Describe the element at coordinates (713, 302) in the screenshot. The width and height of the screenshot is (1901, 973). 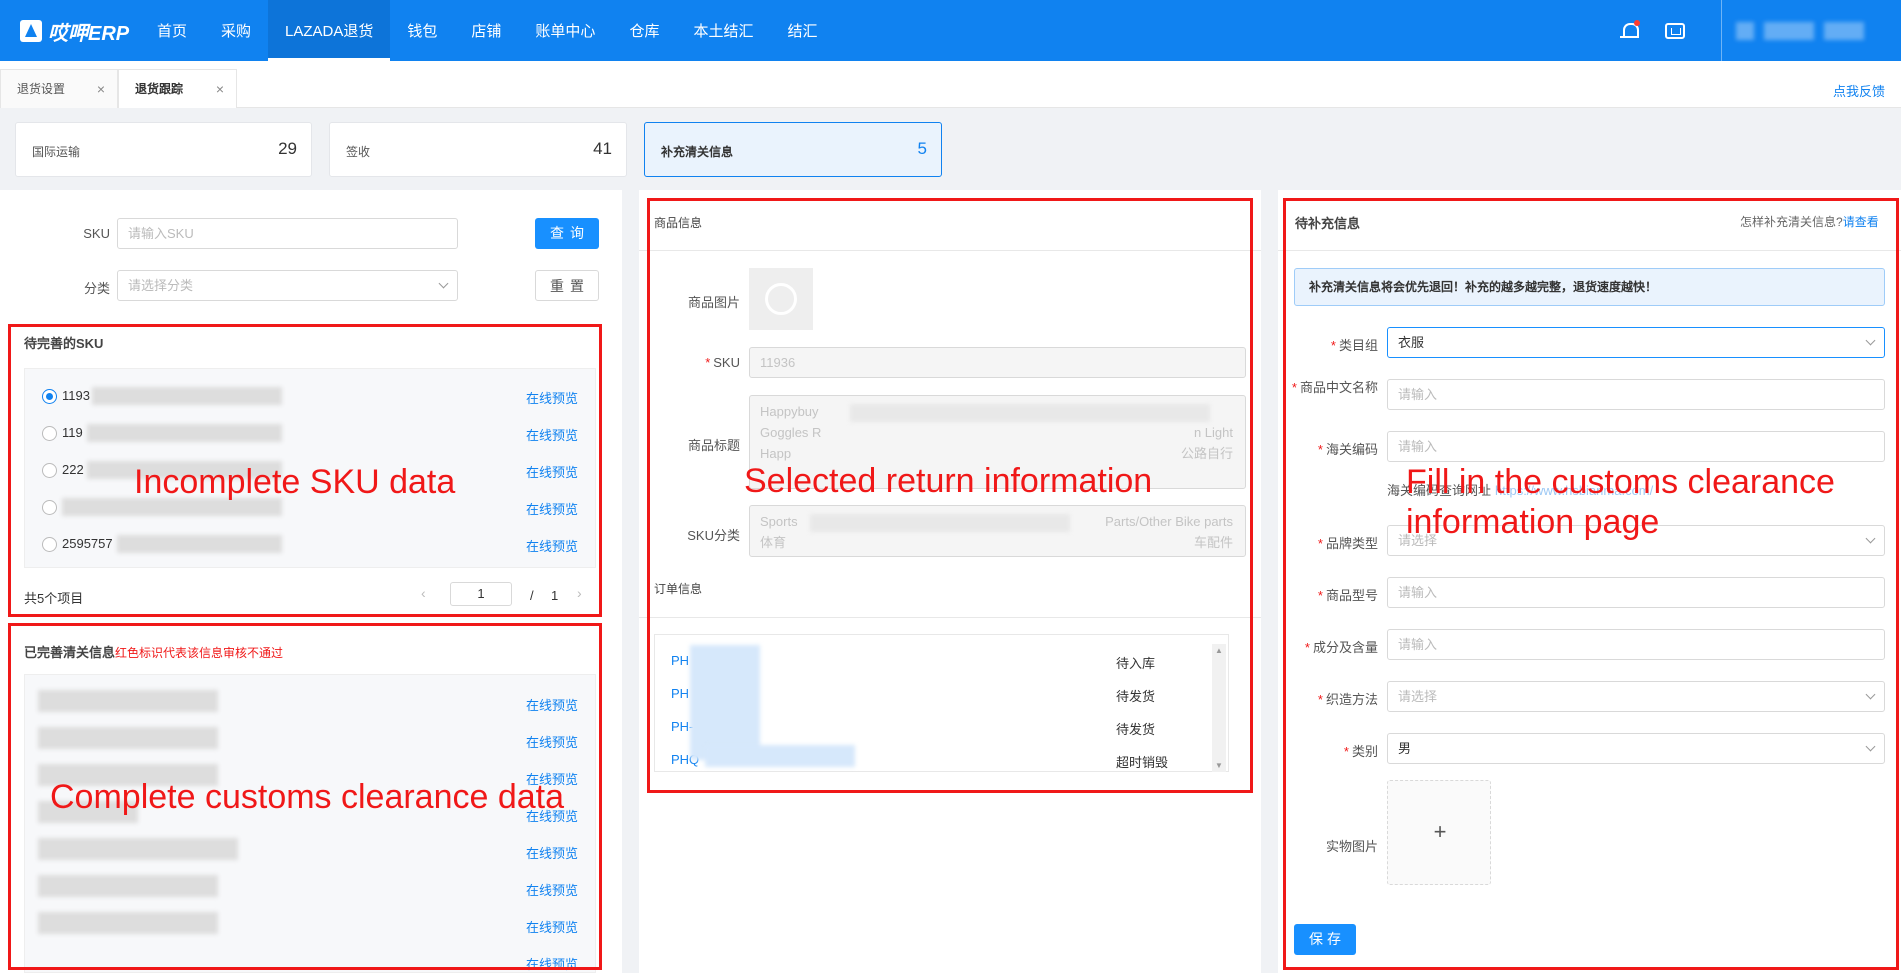
I see `product-image-label: 商品图片` at that location.